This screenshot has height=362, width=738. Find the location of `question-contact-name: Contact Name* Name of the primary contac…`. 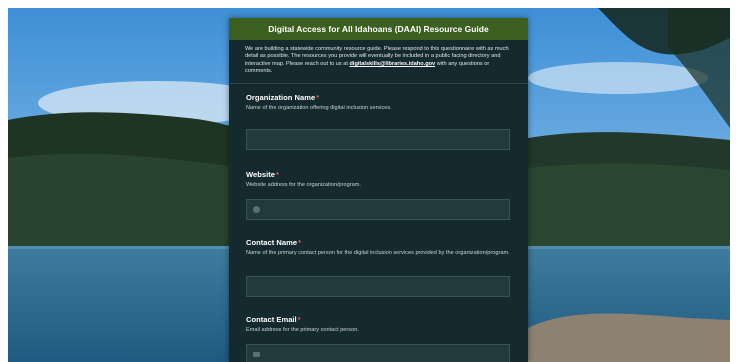

question-contact-name: Contact Name* Name of the primary contac… is located at coordinates (378, 247).